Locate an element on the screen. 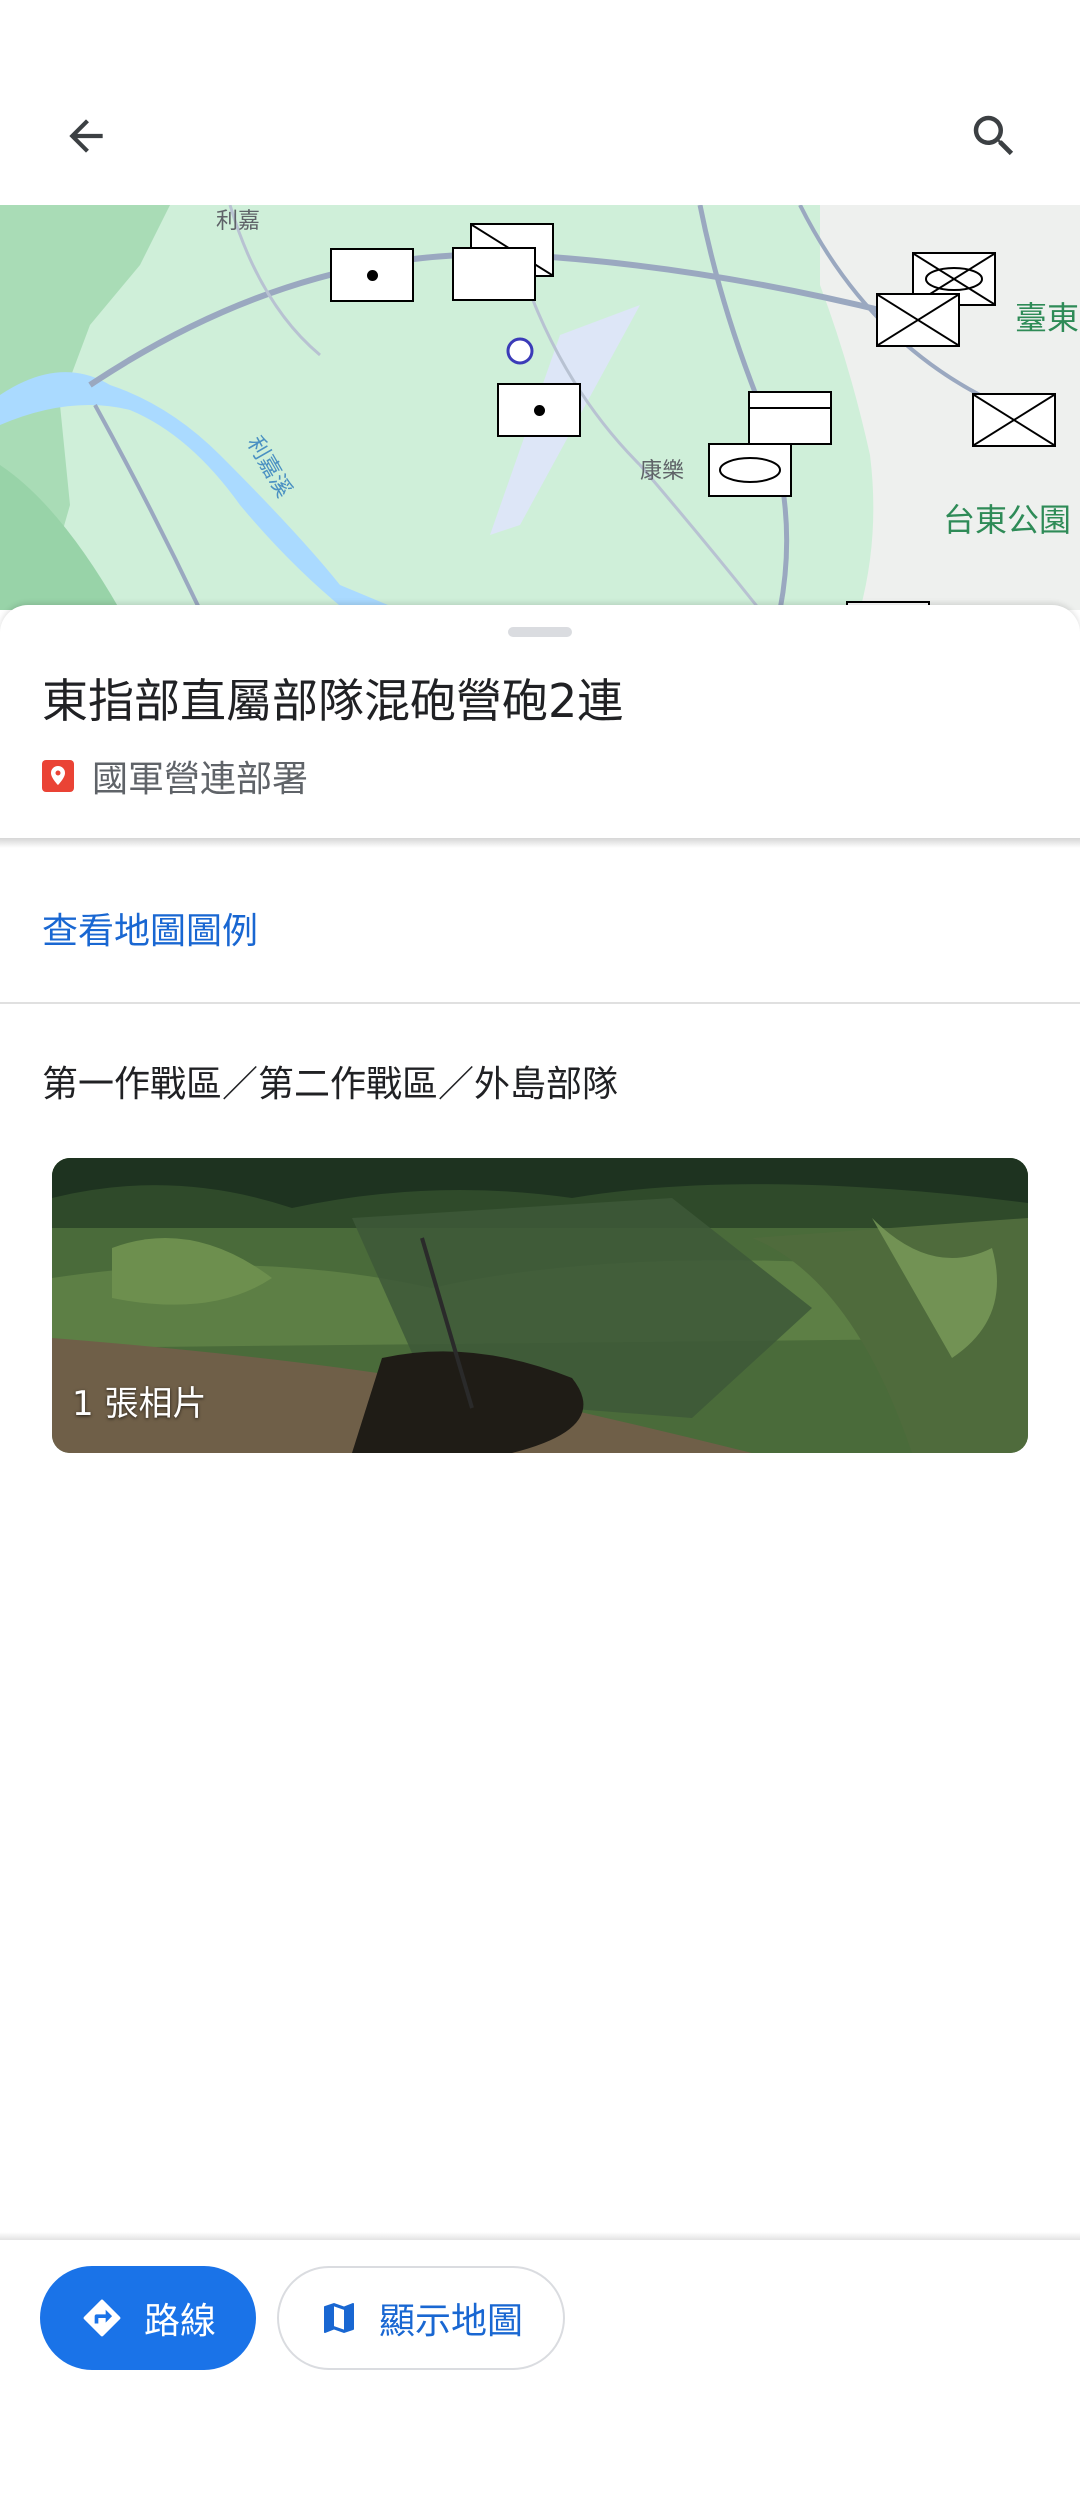  map-label-lijia: 利嘉 is located at coordinates (238, 221).